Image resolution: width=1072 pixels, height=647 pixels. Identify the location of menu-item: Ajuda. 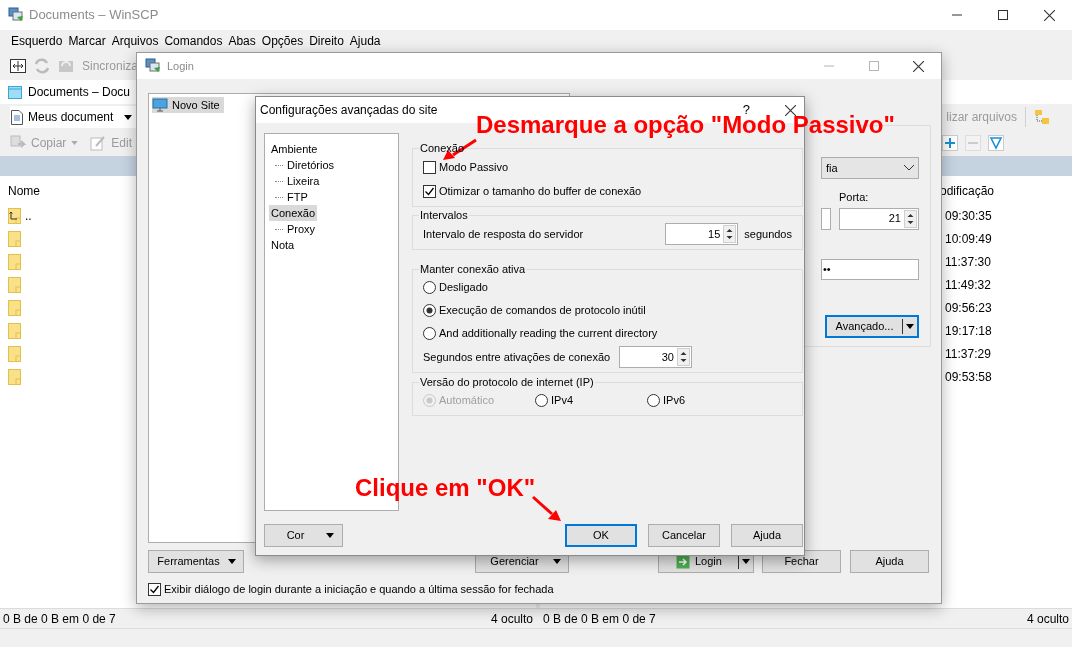
(365, 41).